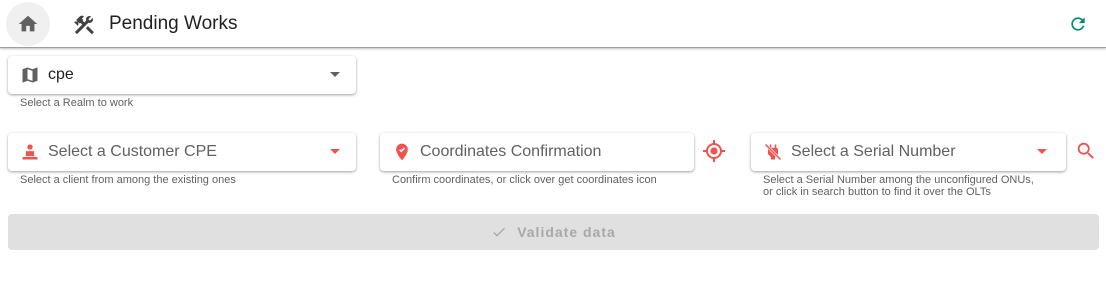  What do you see at coordinates (773, 152) in the screenshot?
I see `power-off-icon` at bounding box center [773, 152].